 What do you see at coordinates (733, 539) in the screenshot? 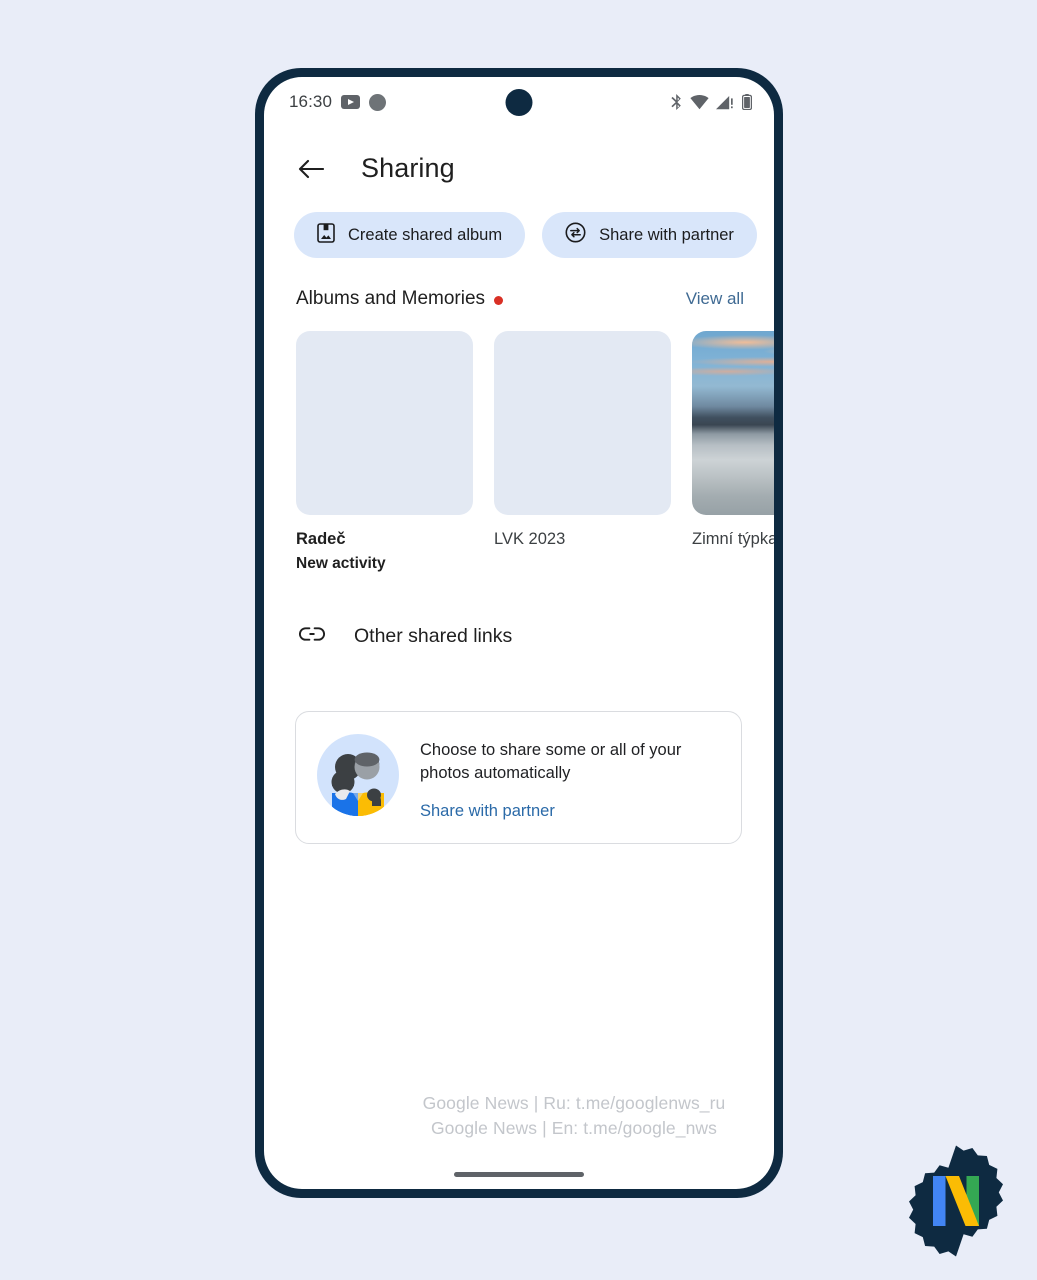
I see `album-title: Zimní týpka` at bounding box center [733, 539].